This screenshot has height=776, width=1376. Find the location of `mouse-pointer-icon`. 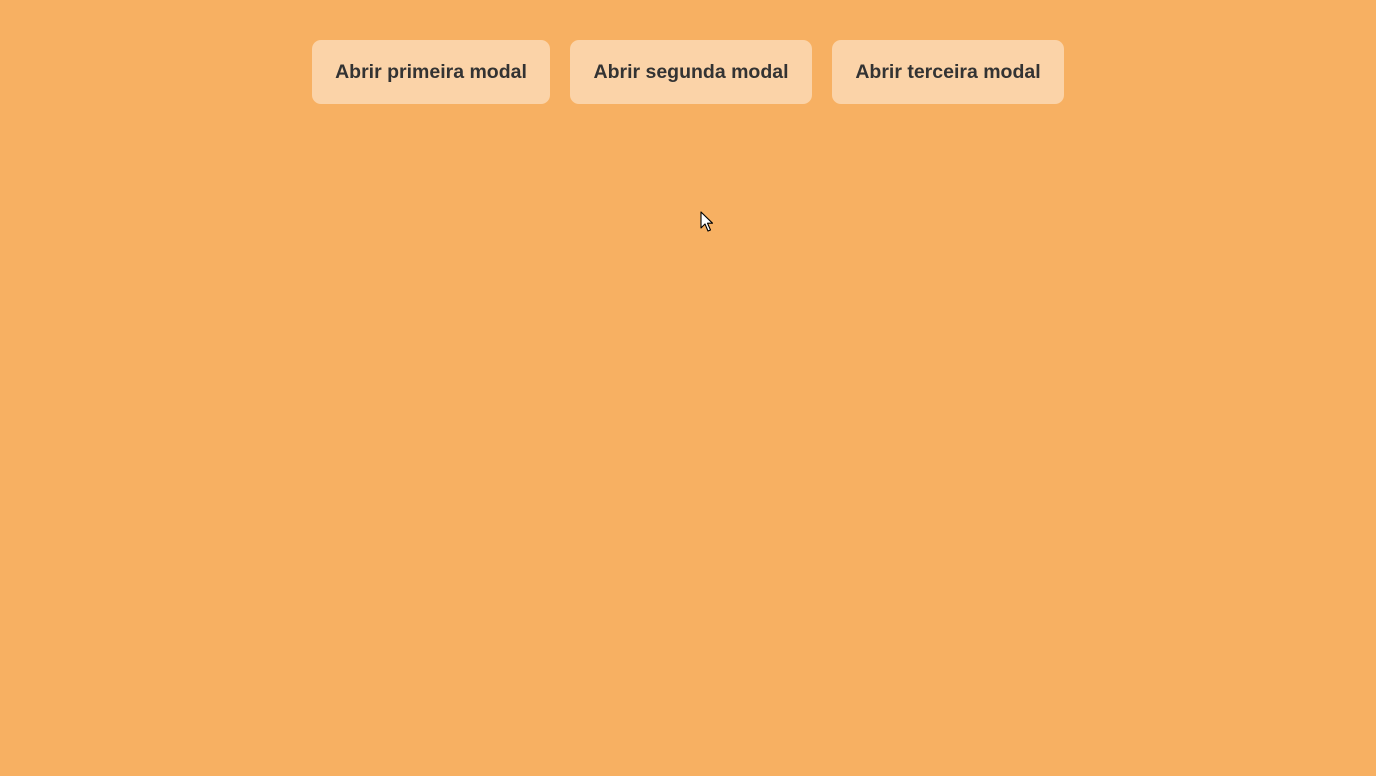

mouse-pointer-icon is located at coordinates (707, 221).